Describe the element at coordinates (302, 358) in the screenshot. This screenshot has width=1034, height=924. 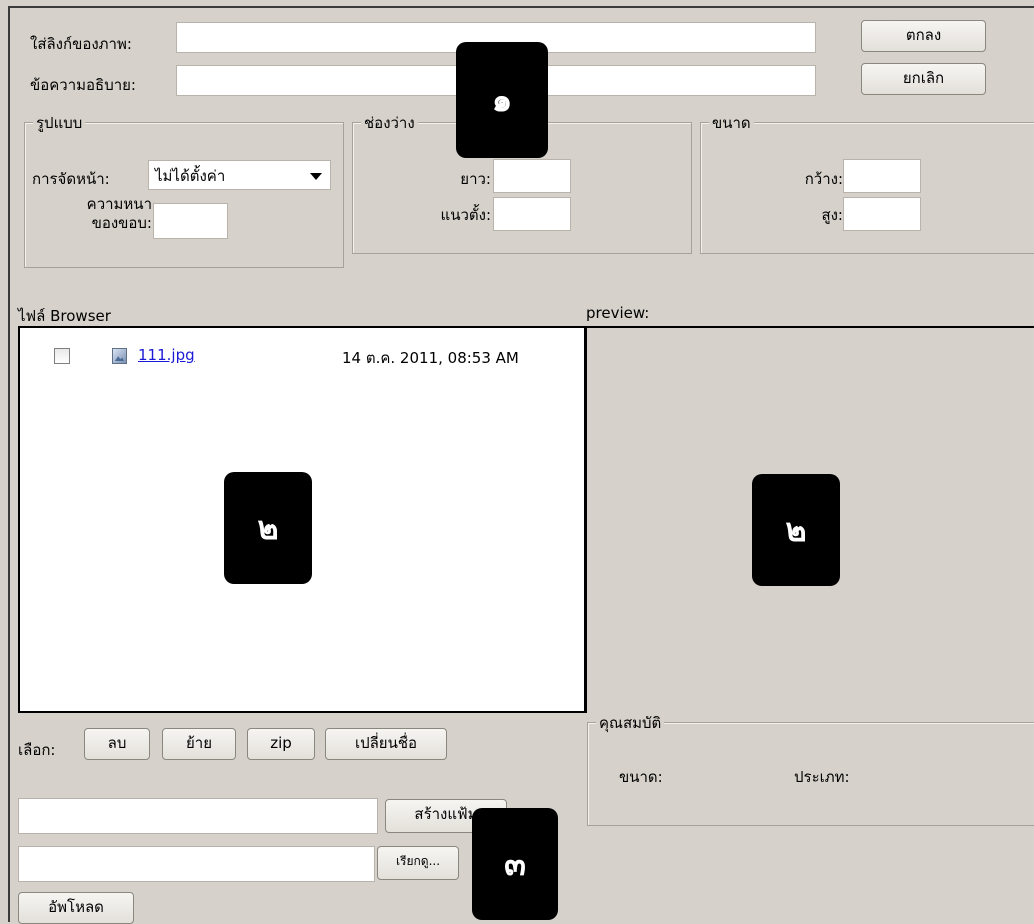
I see `list-item: 111.jpg 14 ต.ค. 2011, 08:53 AM` at that location.